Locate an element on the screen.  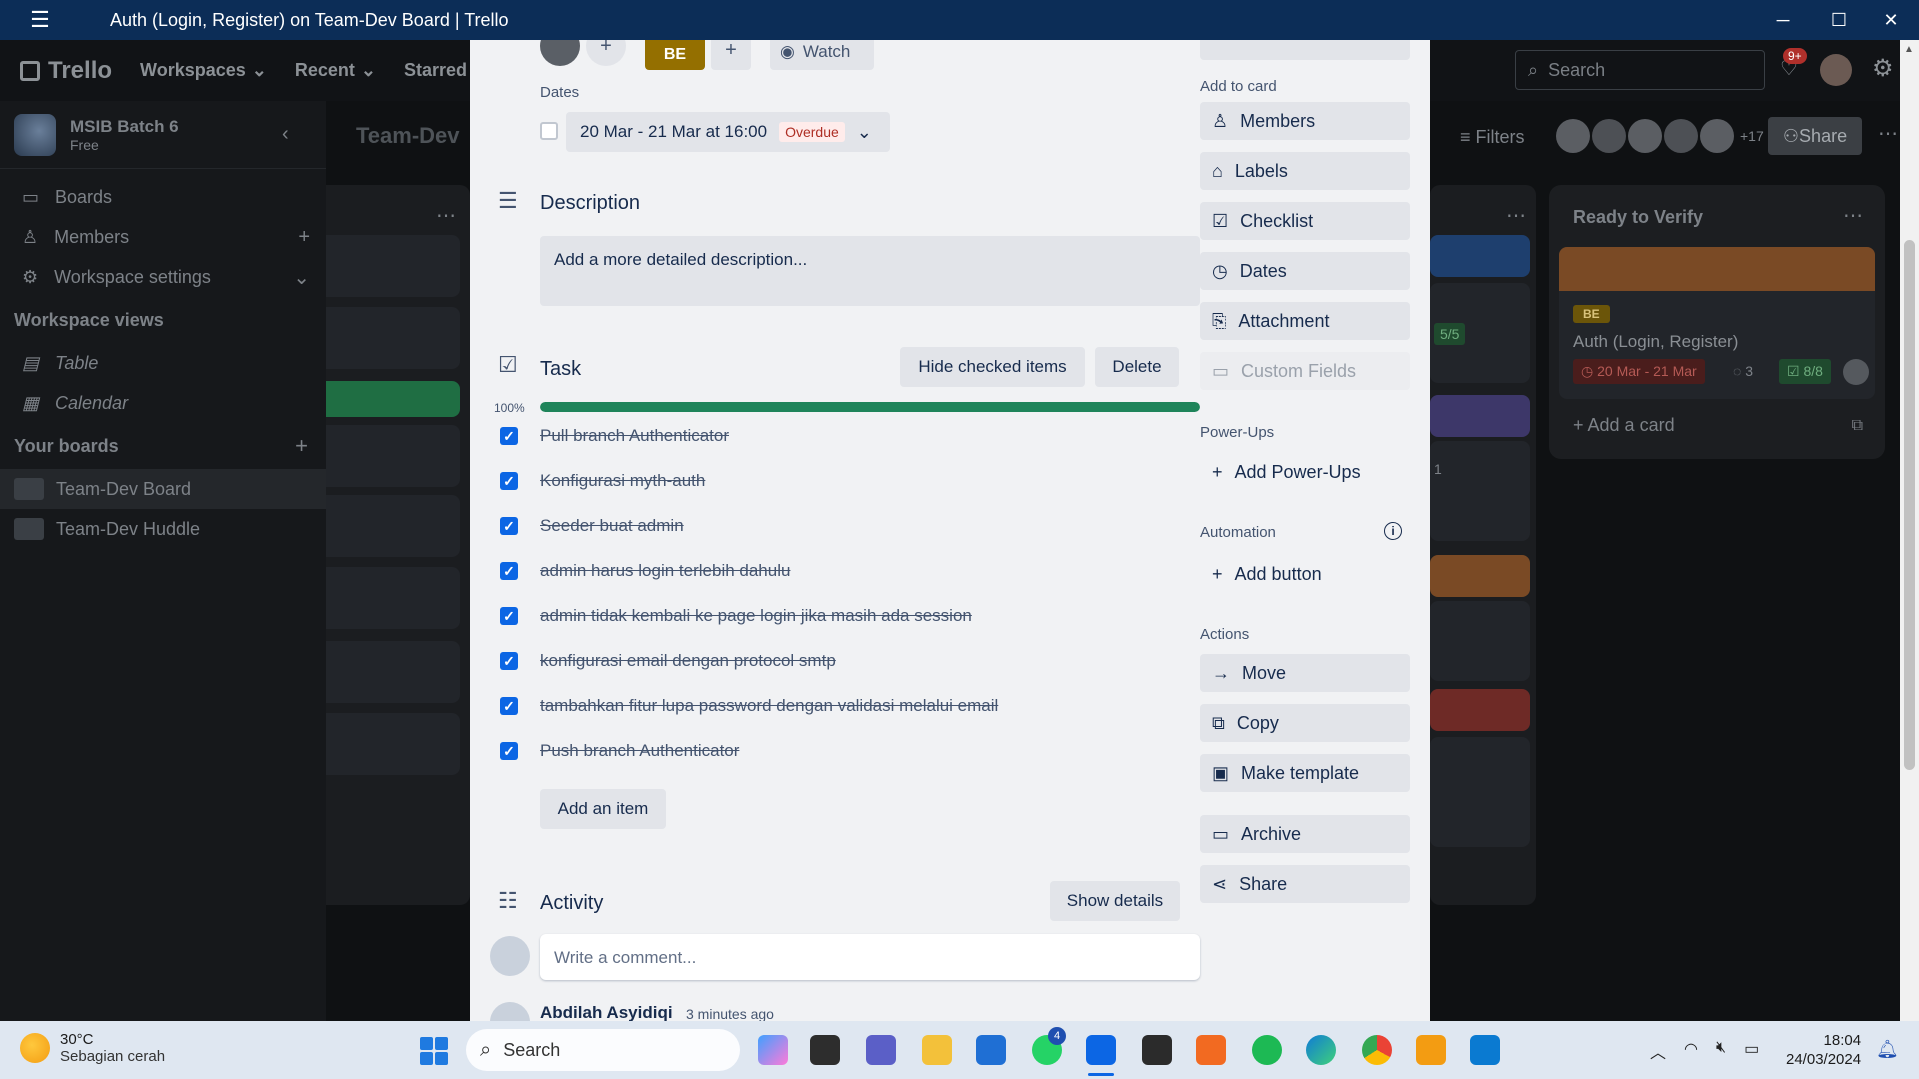
attachment-button: ⎘ Attachment is located at coordinates (1305, 321).